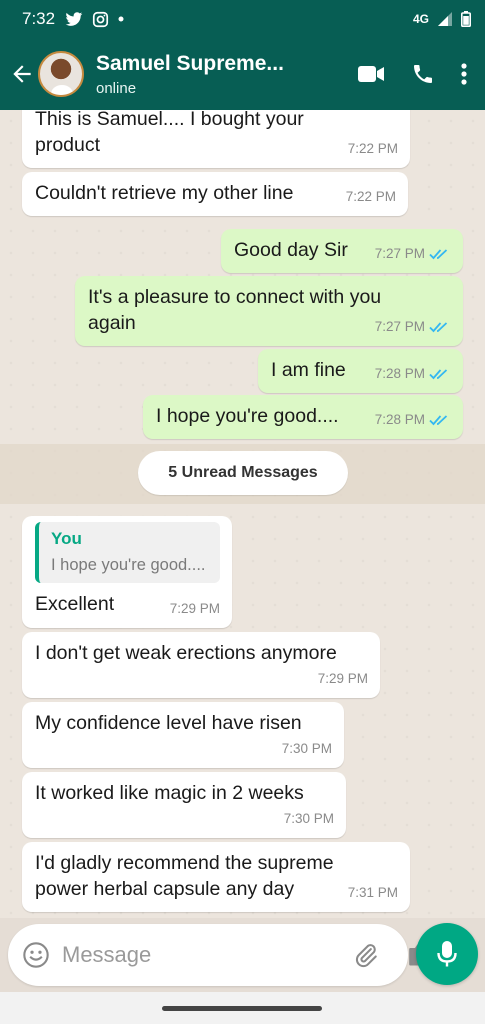 The height and width of the screenshot is (1024, 485). I want to click on voice-message-button, so click(447, 954).